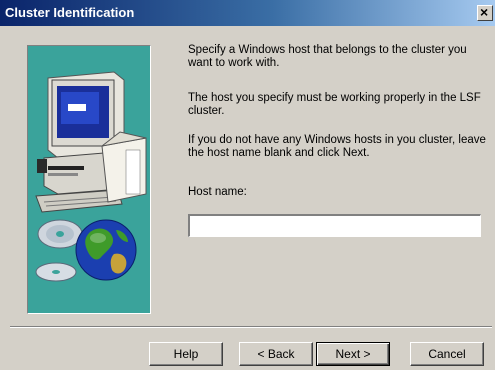  Describe the element at coordinates (186, 354) in the screenshot. I see `help-button: Help` at that location.